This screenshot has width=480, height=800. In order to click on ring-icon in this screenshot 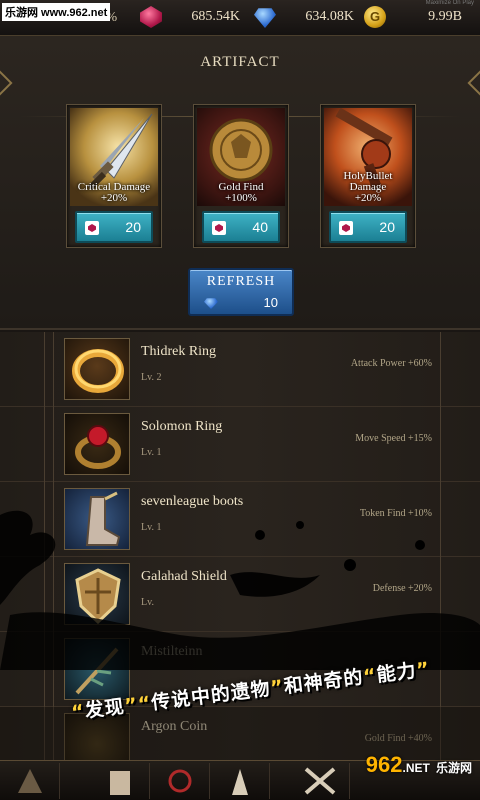, I will do `click(97, 369)`.